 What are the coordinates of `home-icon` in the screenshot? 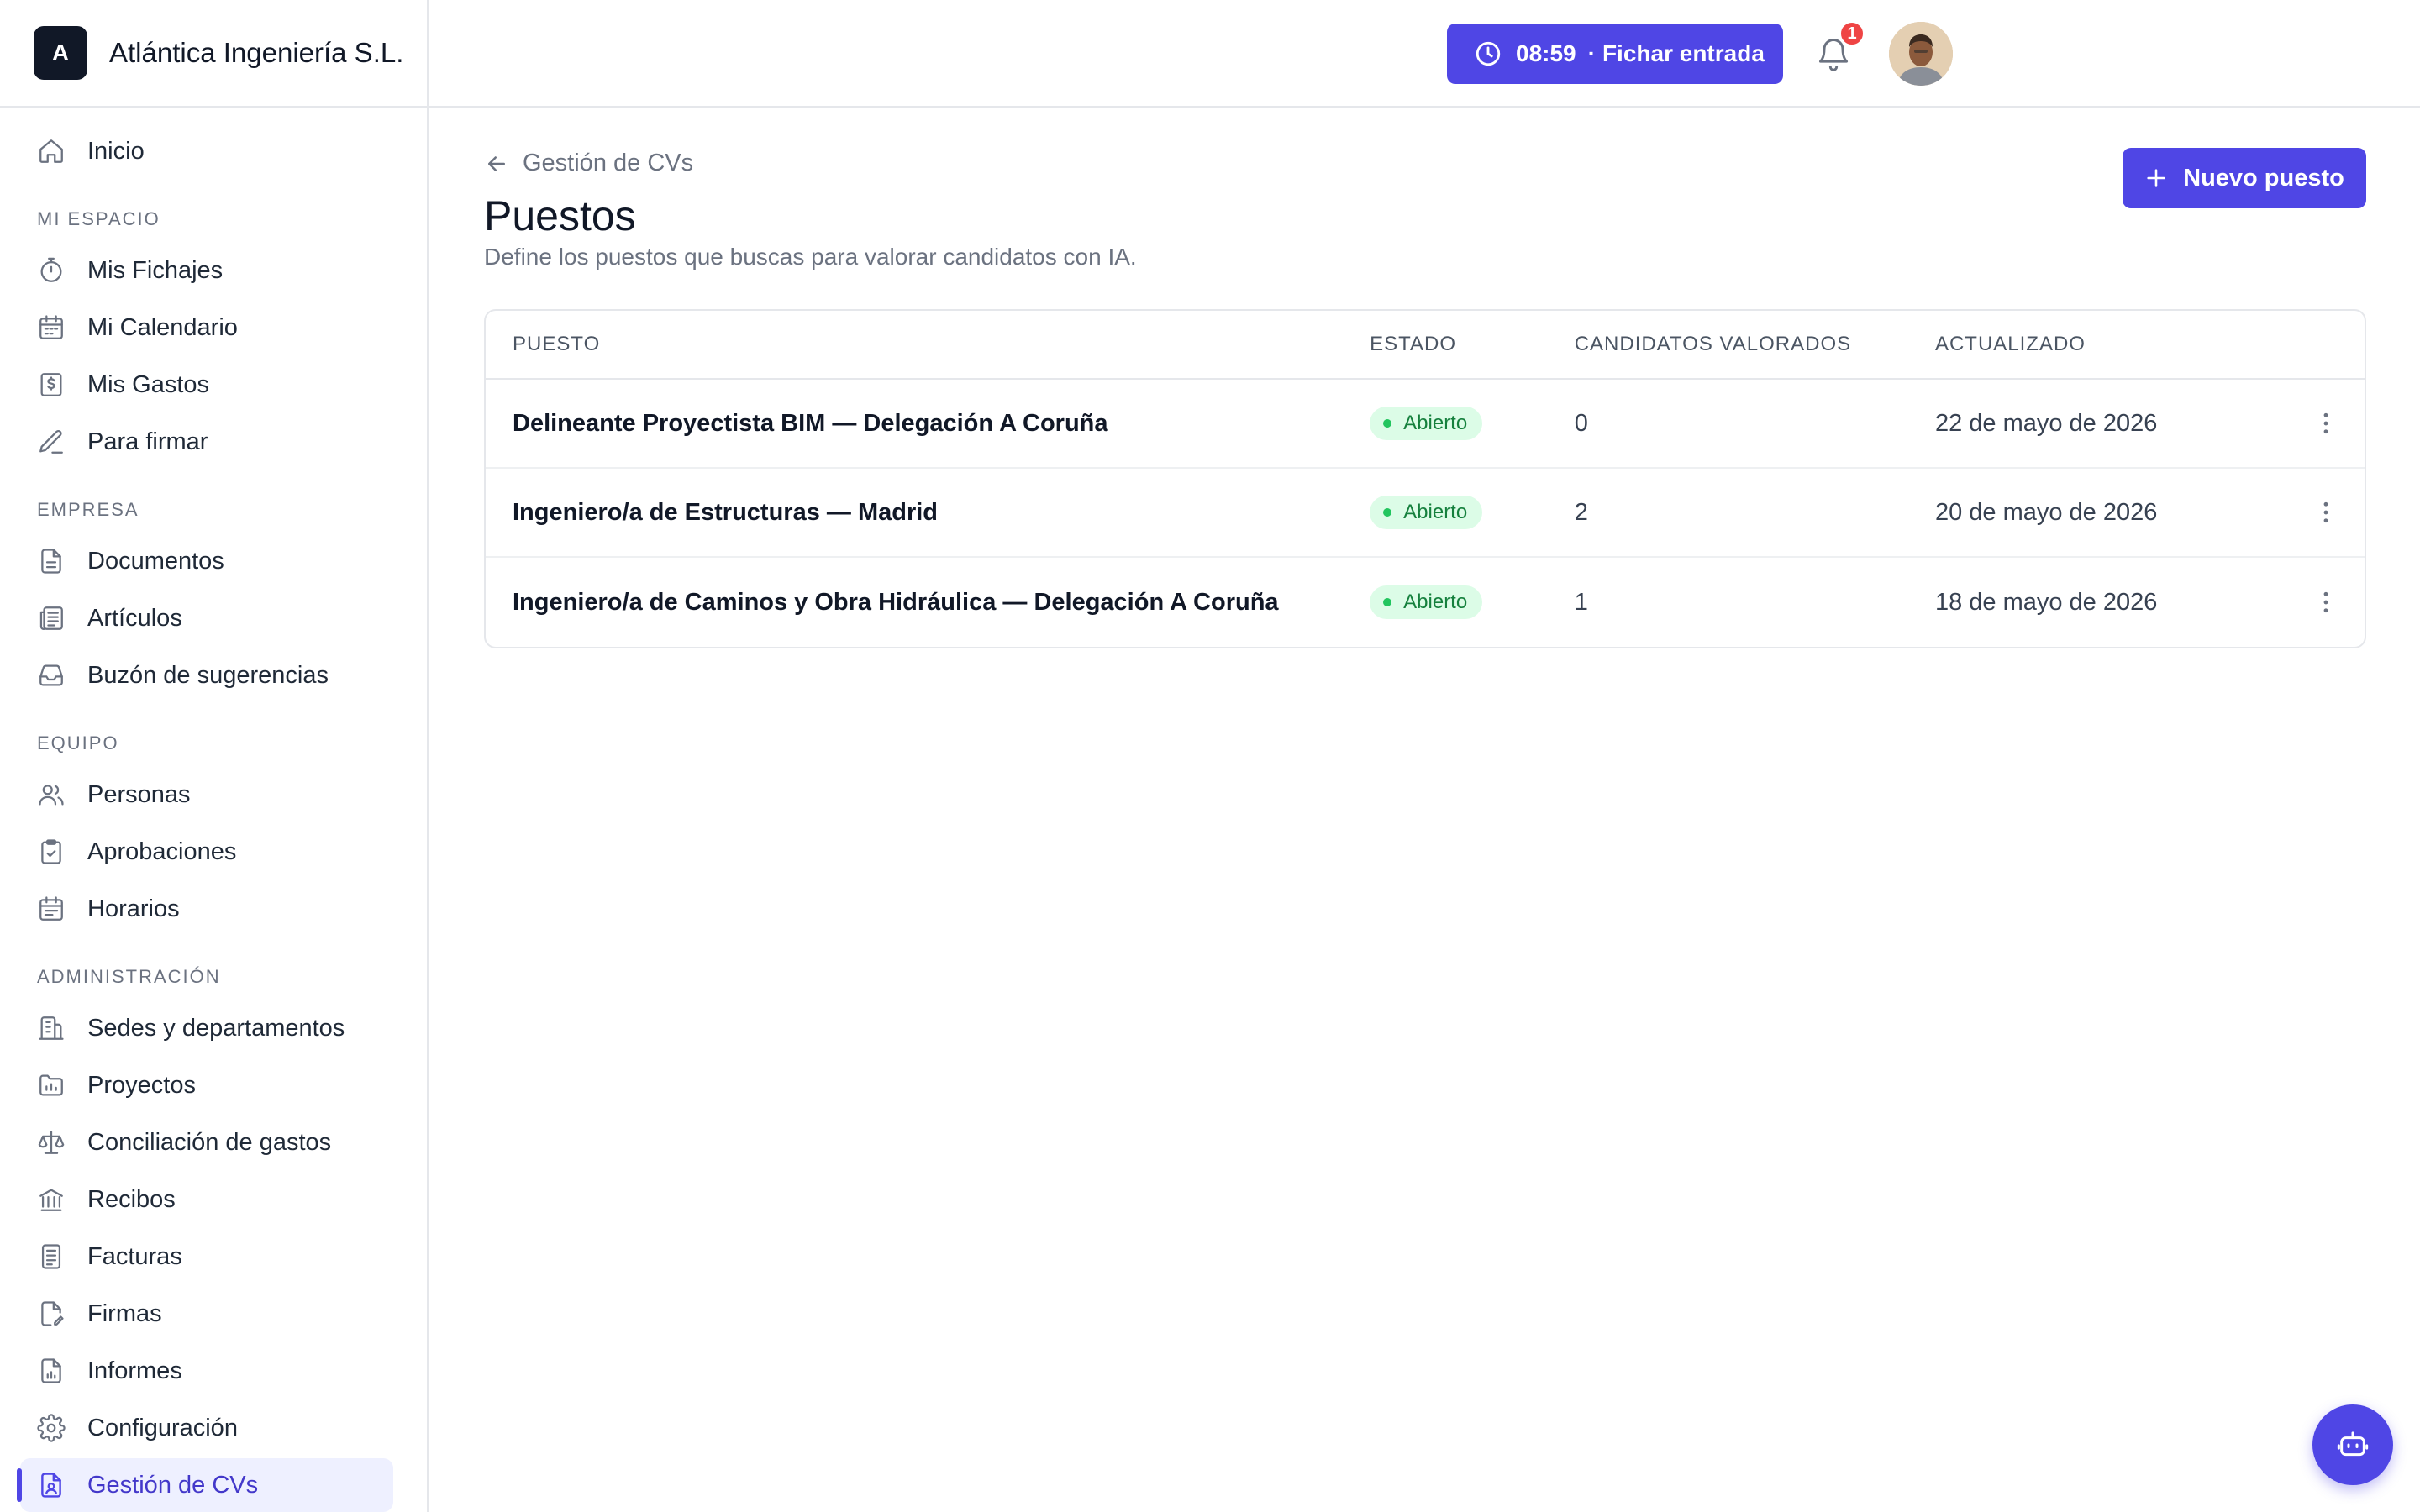 It's located at (51, 151).